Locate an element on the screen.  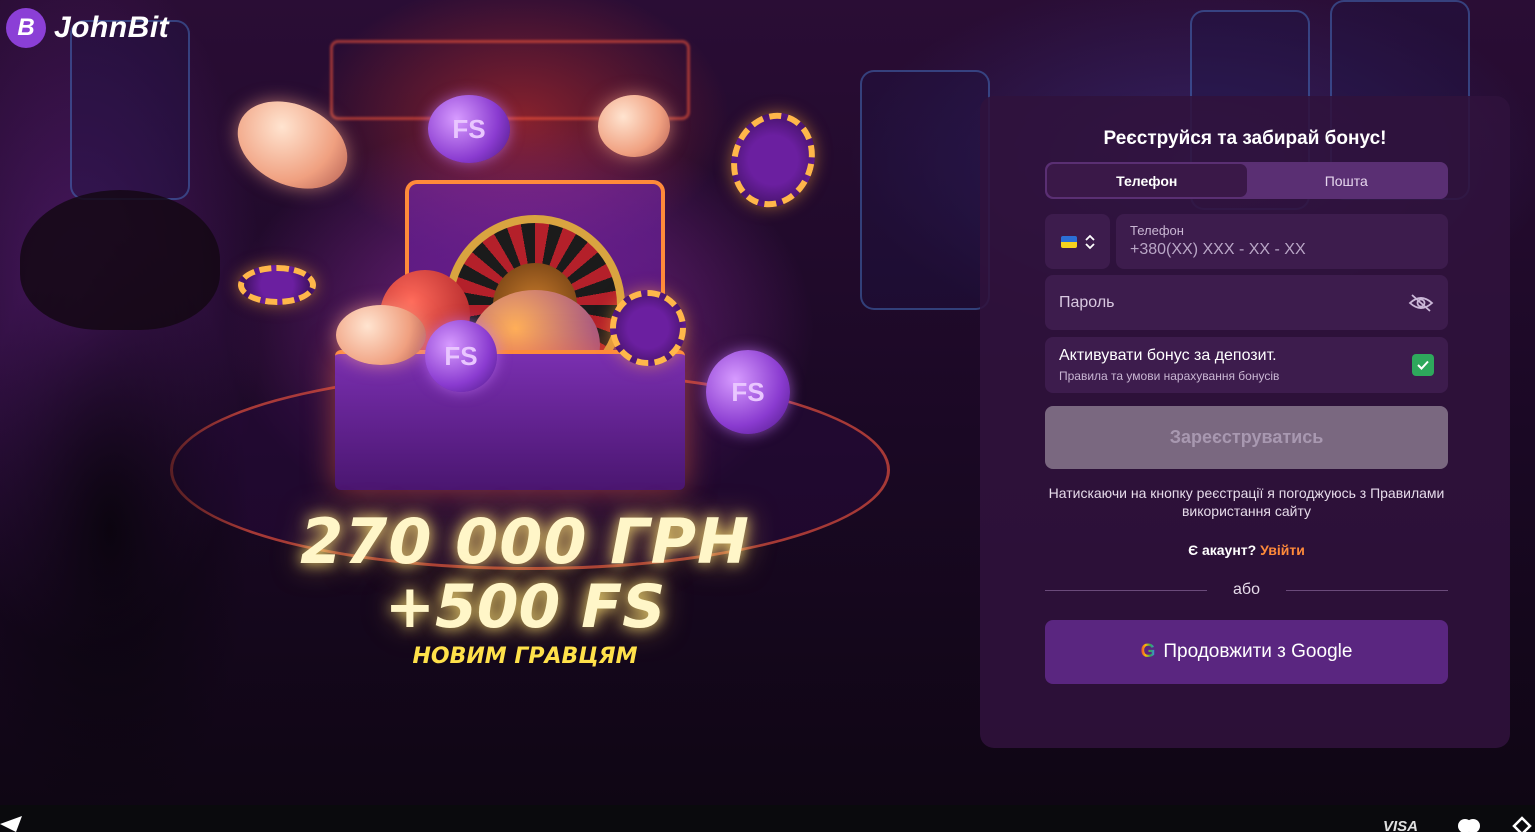
phone-row: Телефон +380(XX) XXX - XX - XX is located at coordinates (1246, 241).